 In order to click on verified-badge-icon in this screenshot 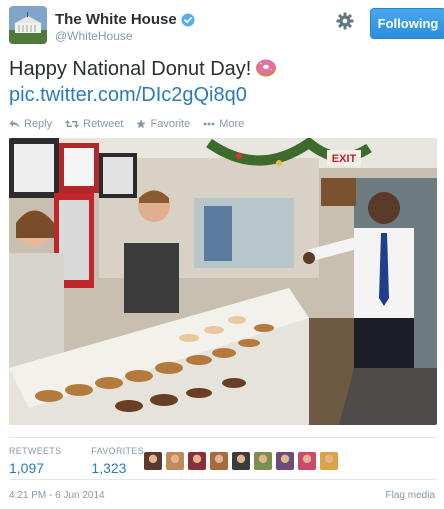, I will do `click(188, 19)`.